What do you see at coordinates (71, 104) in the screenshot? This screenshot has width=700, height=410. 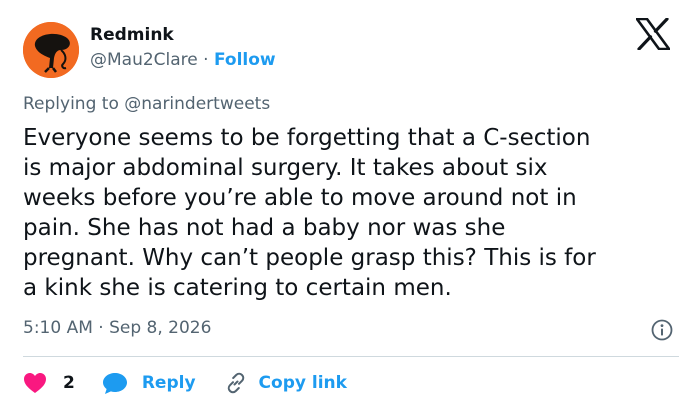 I see `replying-to-prefix: Replying to` at bounding box center [71, 104].